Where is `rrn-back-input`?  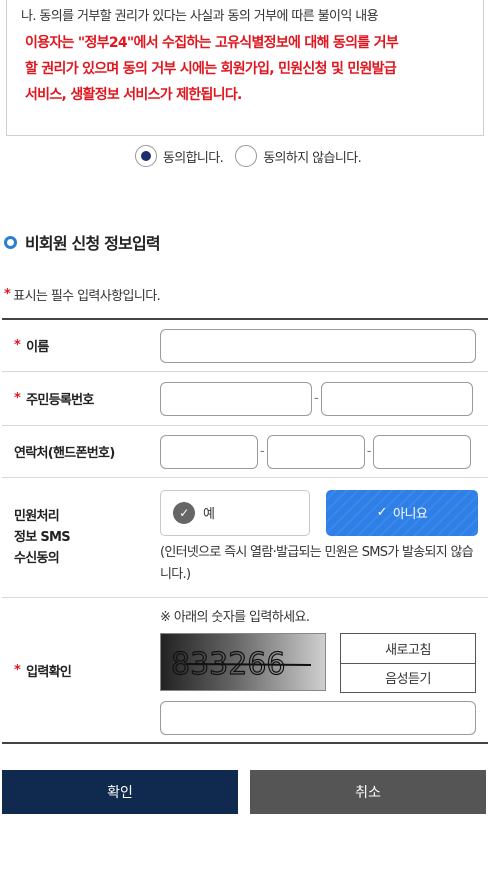 rrn-back-input is located at coordinates (396, 398).